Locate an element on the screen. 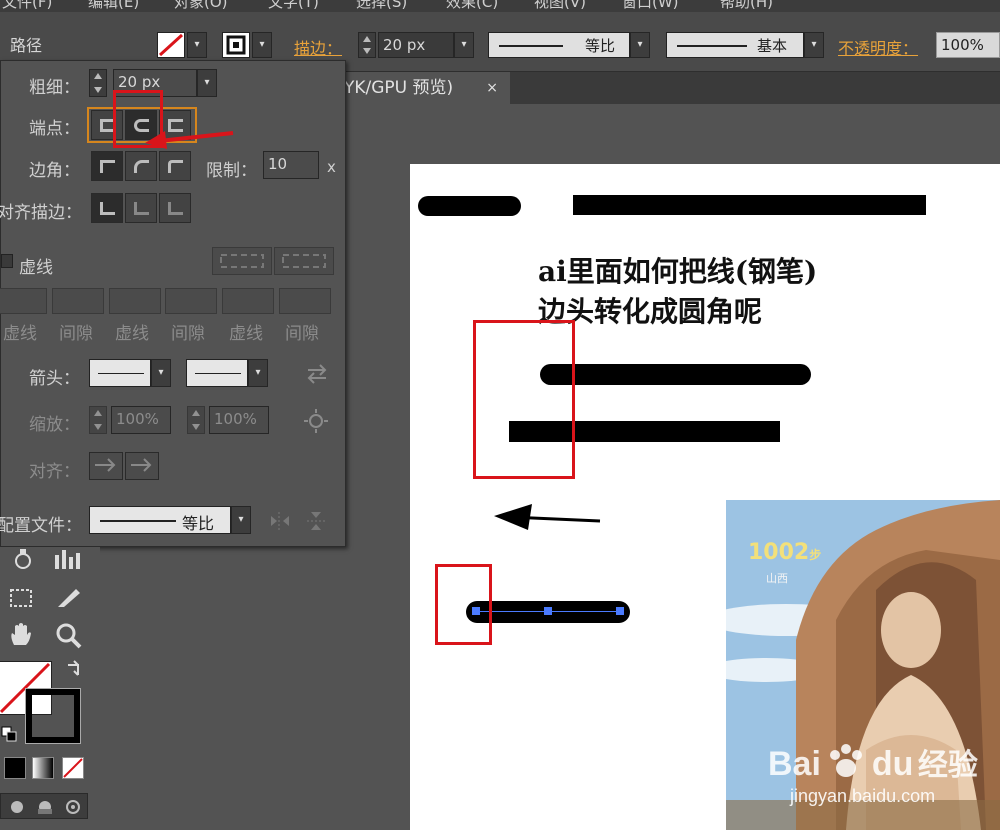 The width and height of the screenshot is (1000, 830). butt-stroke-sample is located at coordinates (749, 205).